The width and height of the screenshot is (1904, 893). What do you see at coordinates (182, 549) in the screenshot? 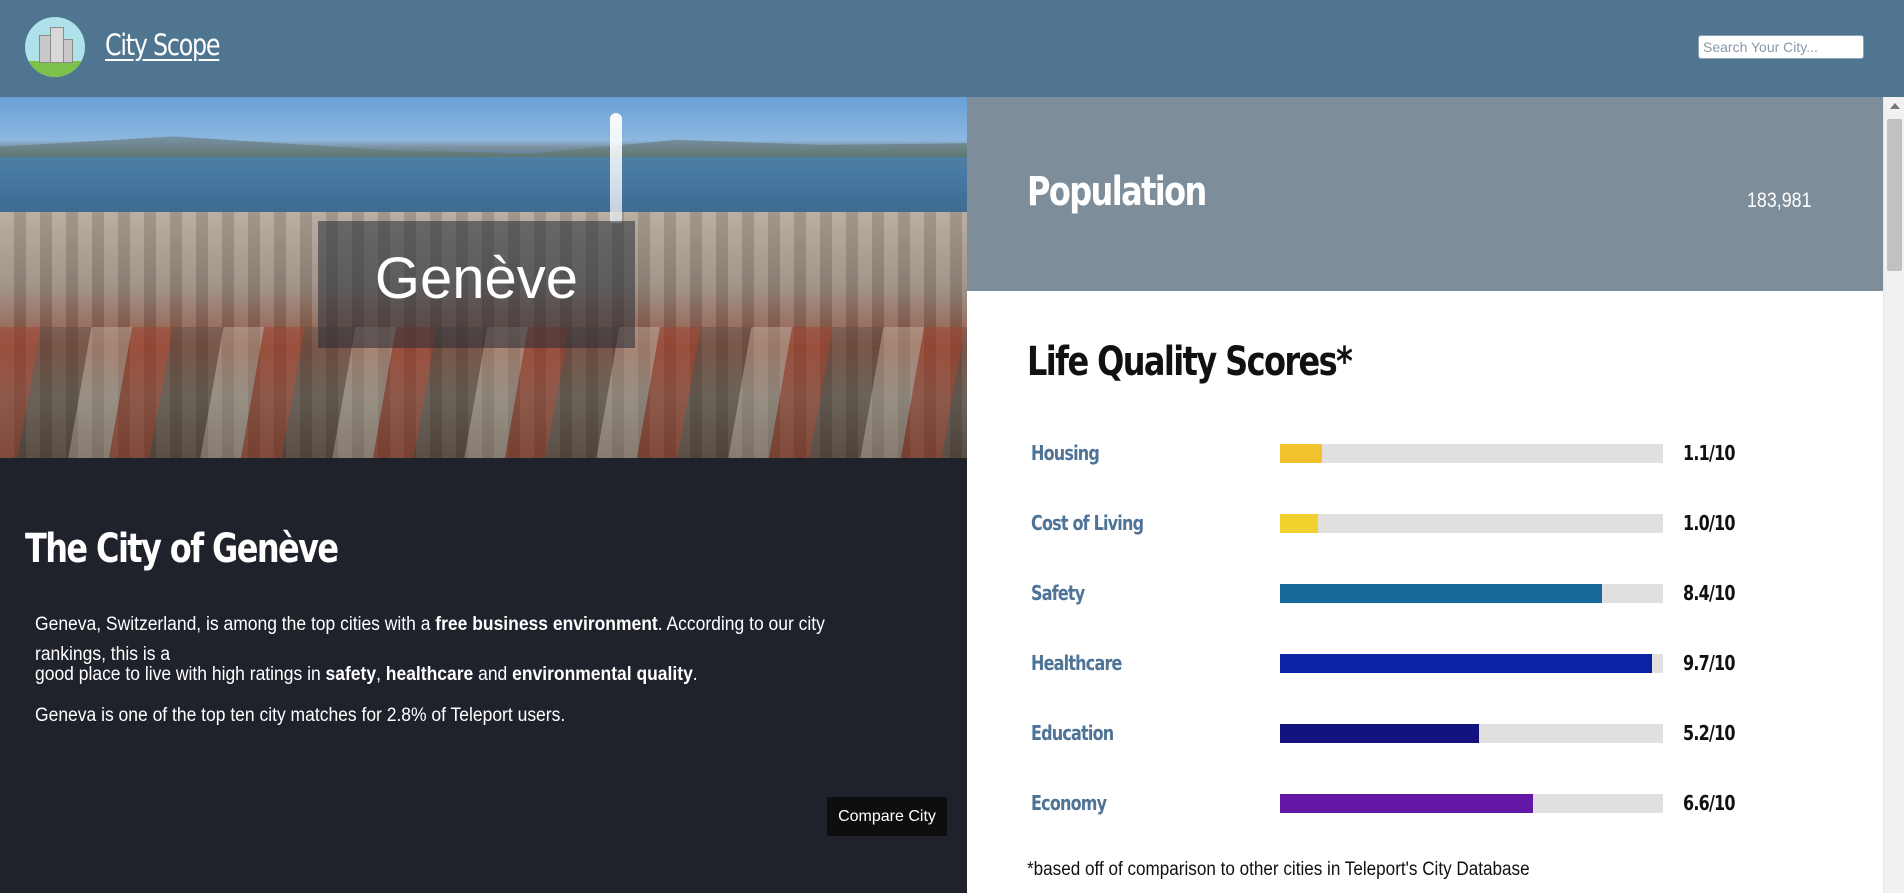
I see `city-title: The City of Genève` at bounding box center [182, 549].